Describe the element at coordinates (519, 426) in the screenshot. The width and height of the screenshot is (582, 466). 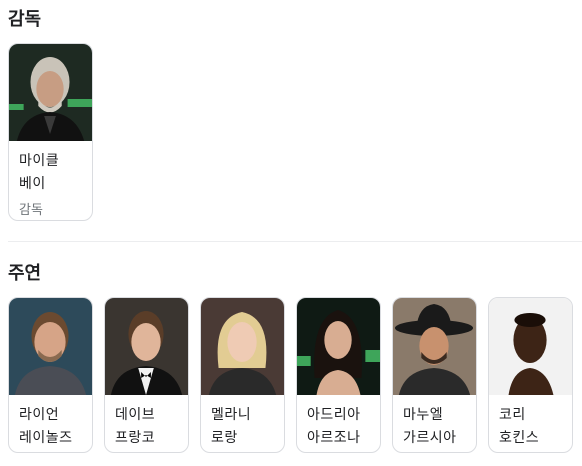
I see `cast-name: 코리 호킨스` at that location.